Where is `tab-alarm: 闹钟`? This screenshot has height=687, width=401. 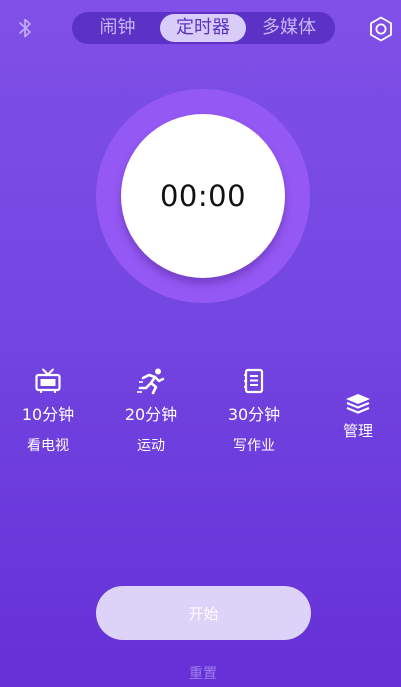
tab-alarm: 闹钟 is located at coordinates (117, 28).